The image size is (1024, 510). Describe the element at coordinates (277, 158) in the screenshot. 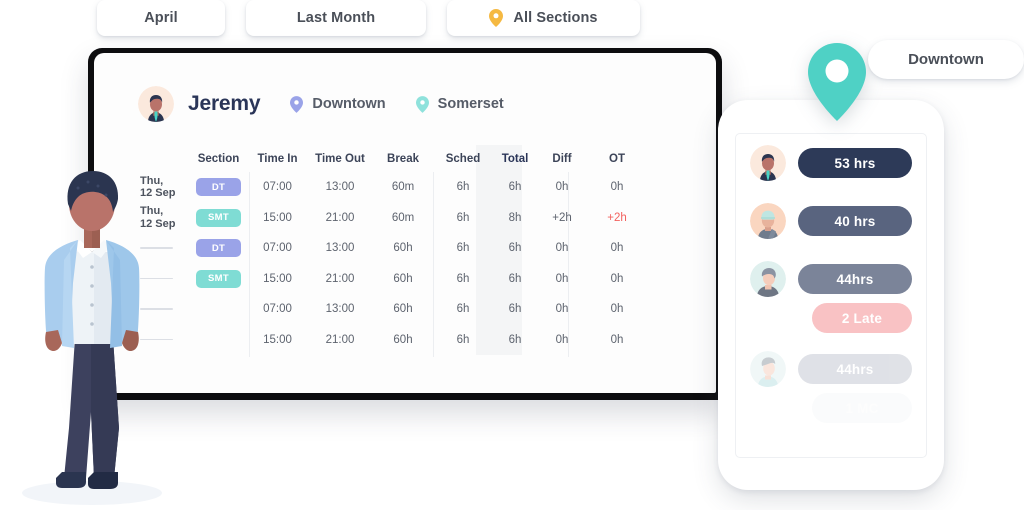

I see `col-head-time-in: Time In` at that location.